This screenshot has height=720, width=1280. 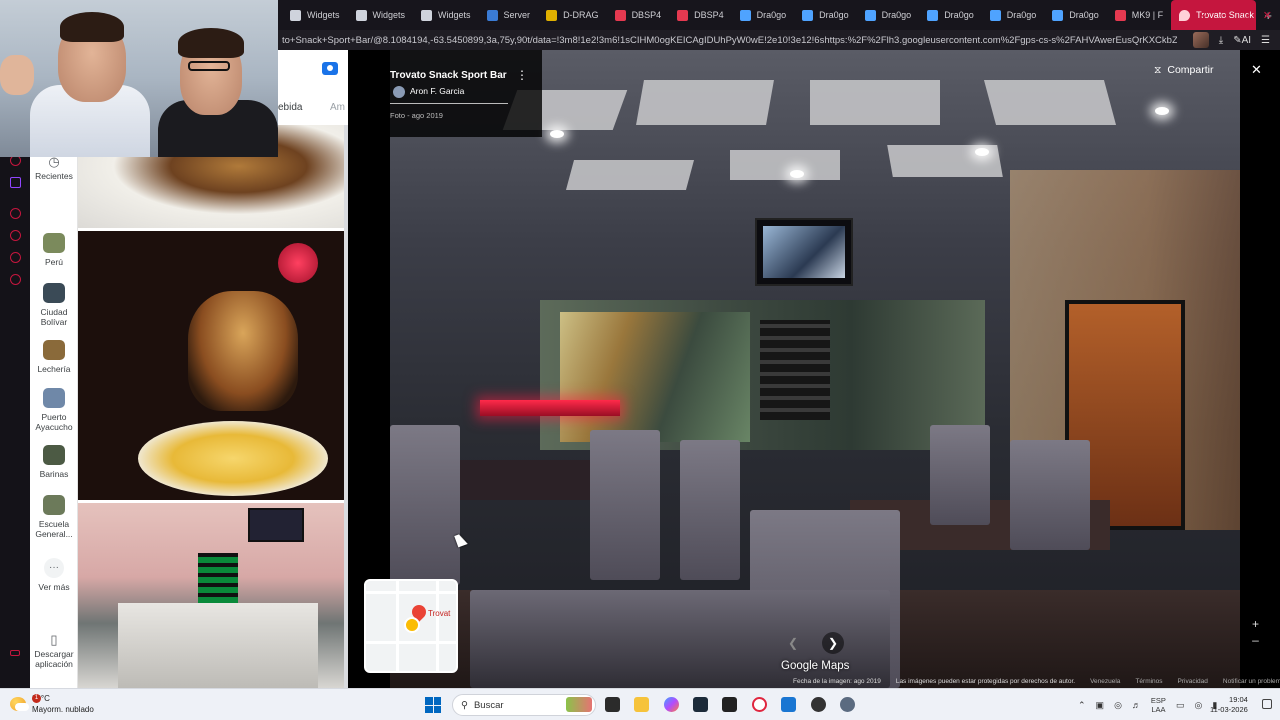 I want to click on privacy-link: Privacidad, so click(x=1193, y=683).